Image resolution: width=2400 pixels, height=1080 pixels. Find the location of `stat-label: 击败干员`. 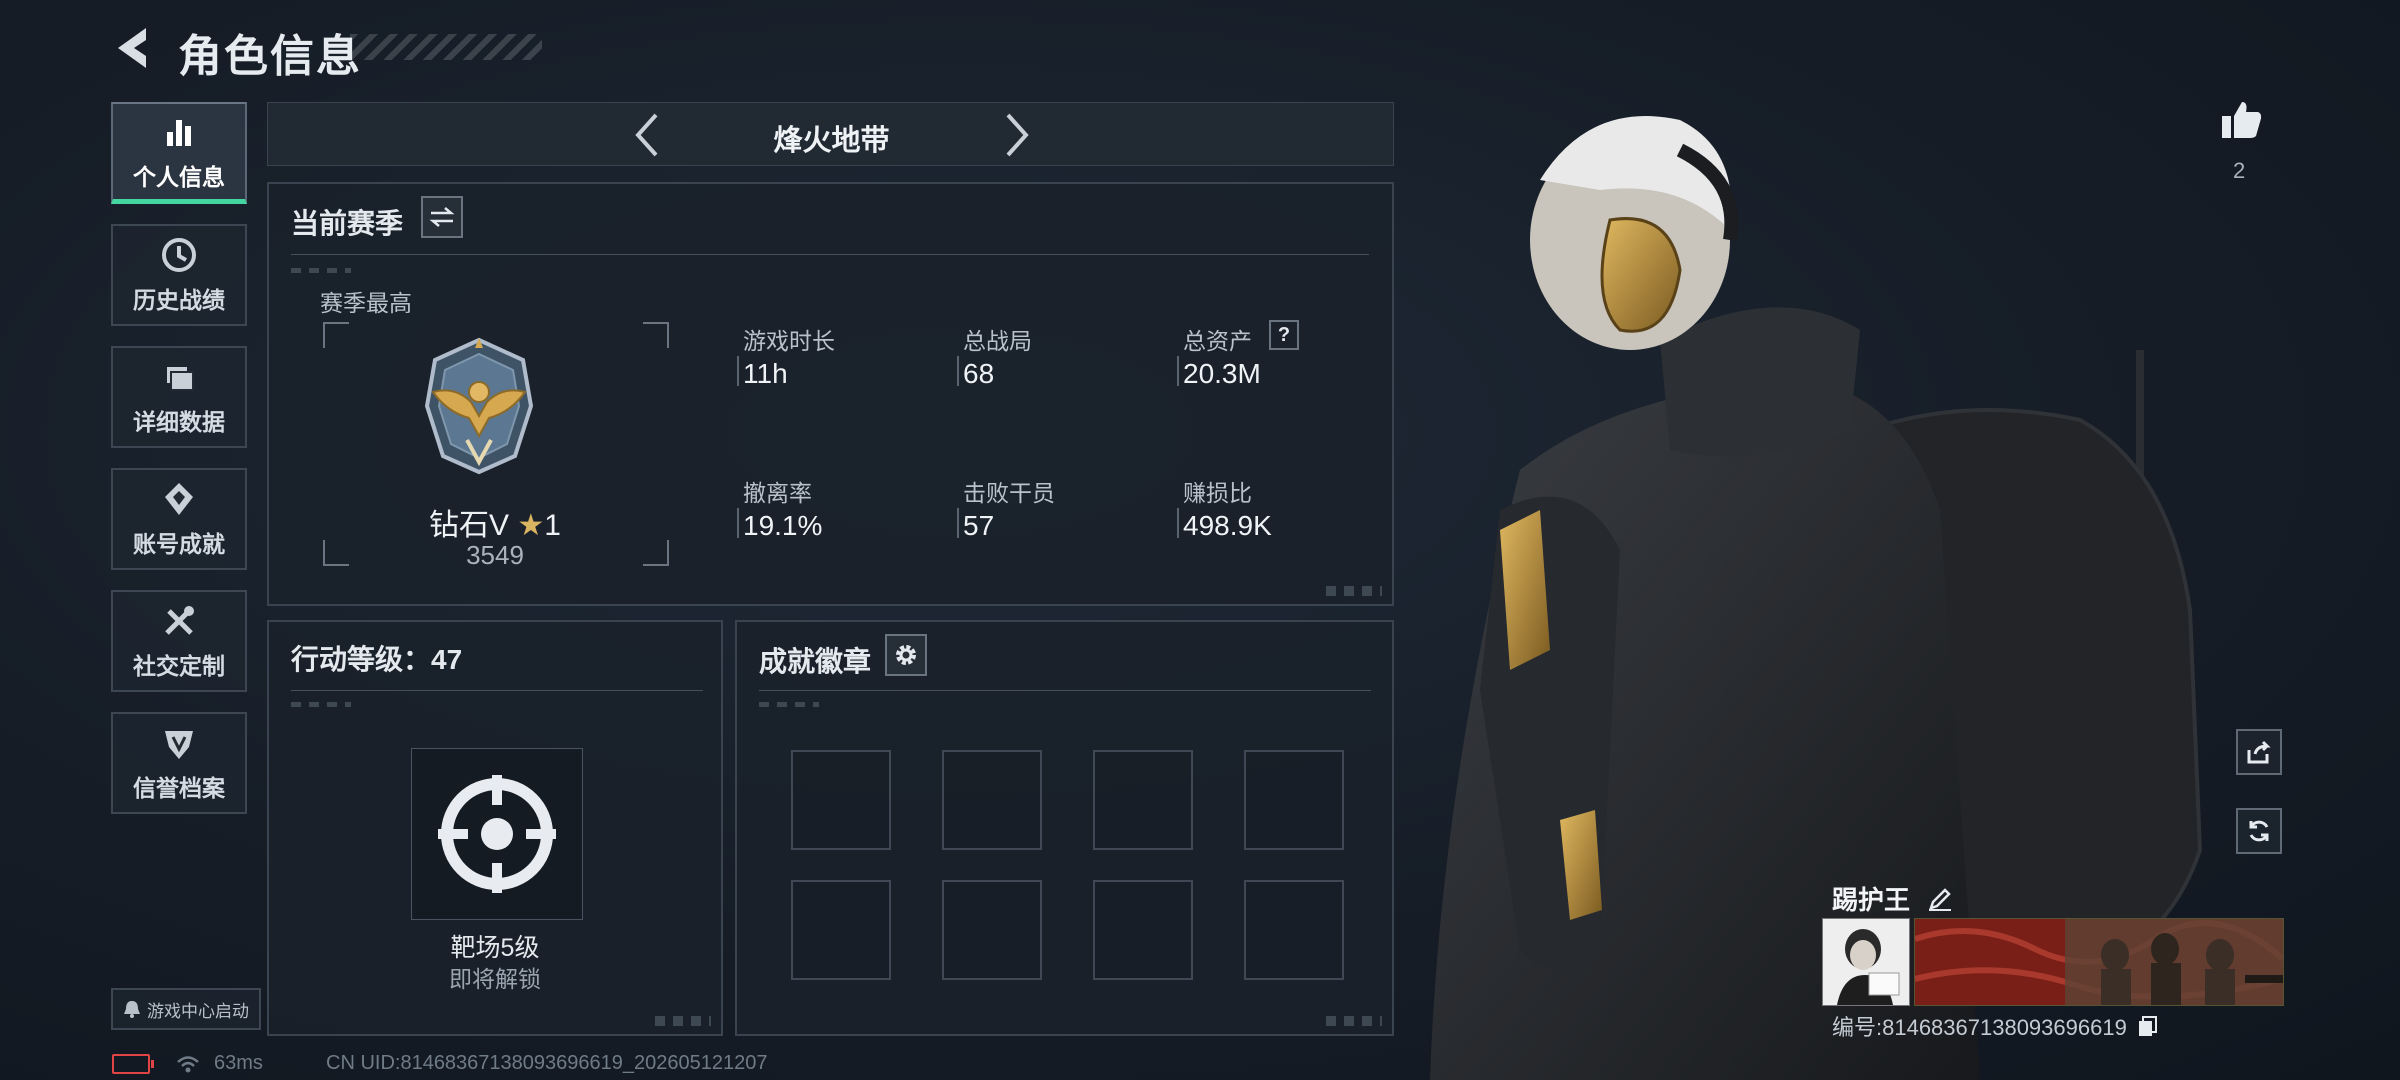

stat-label: 击败干员 is located at coordinates (1009, 493).